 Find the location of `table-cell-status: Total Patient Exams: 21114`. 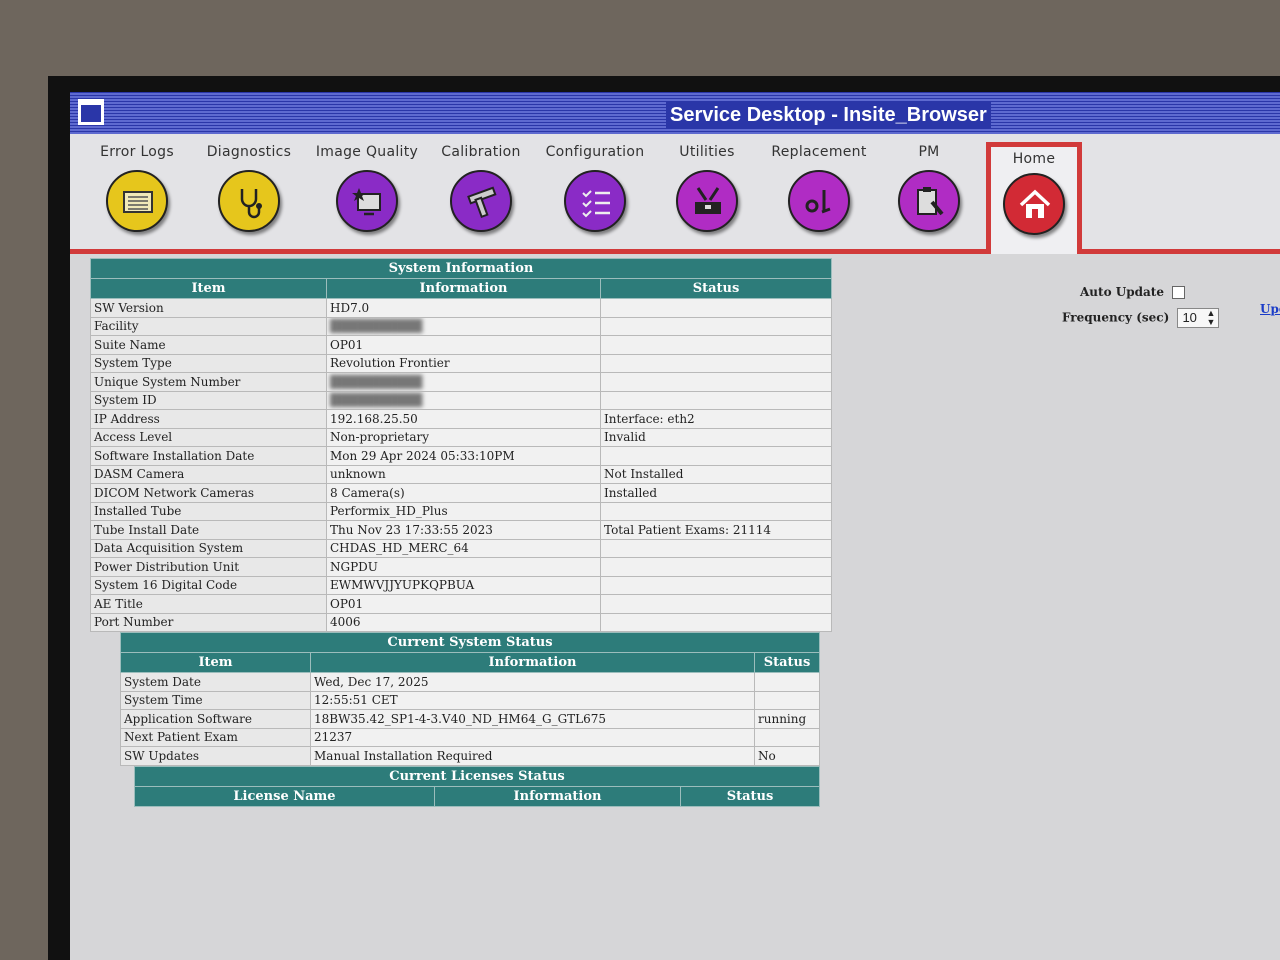

table-cell-status: Total Patient Exams: 21114 is located at coordinates (716, 530).